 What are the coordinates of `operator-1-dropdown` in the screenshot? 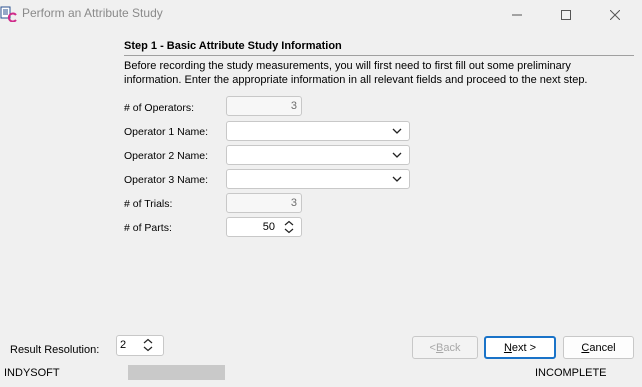 It's located at (318, 131).